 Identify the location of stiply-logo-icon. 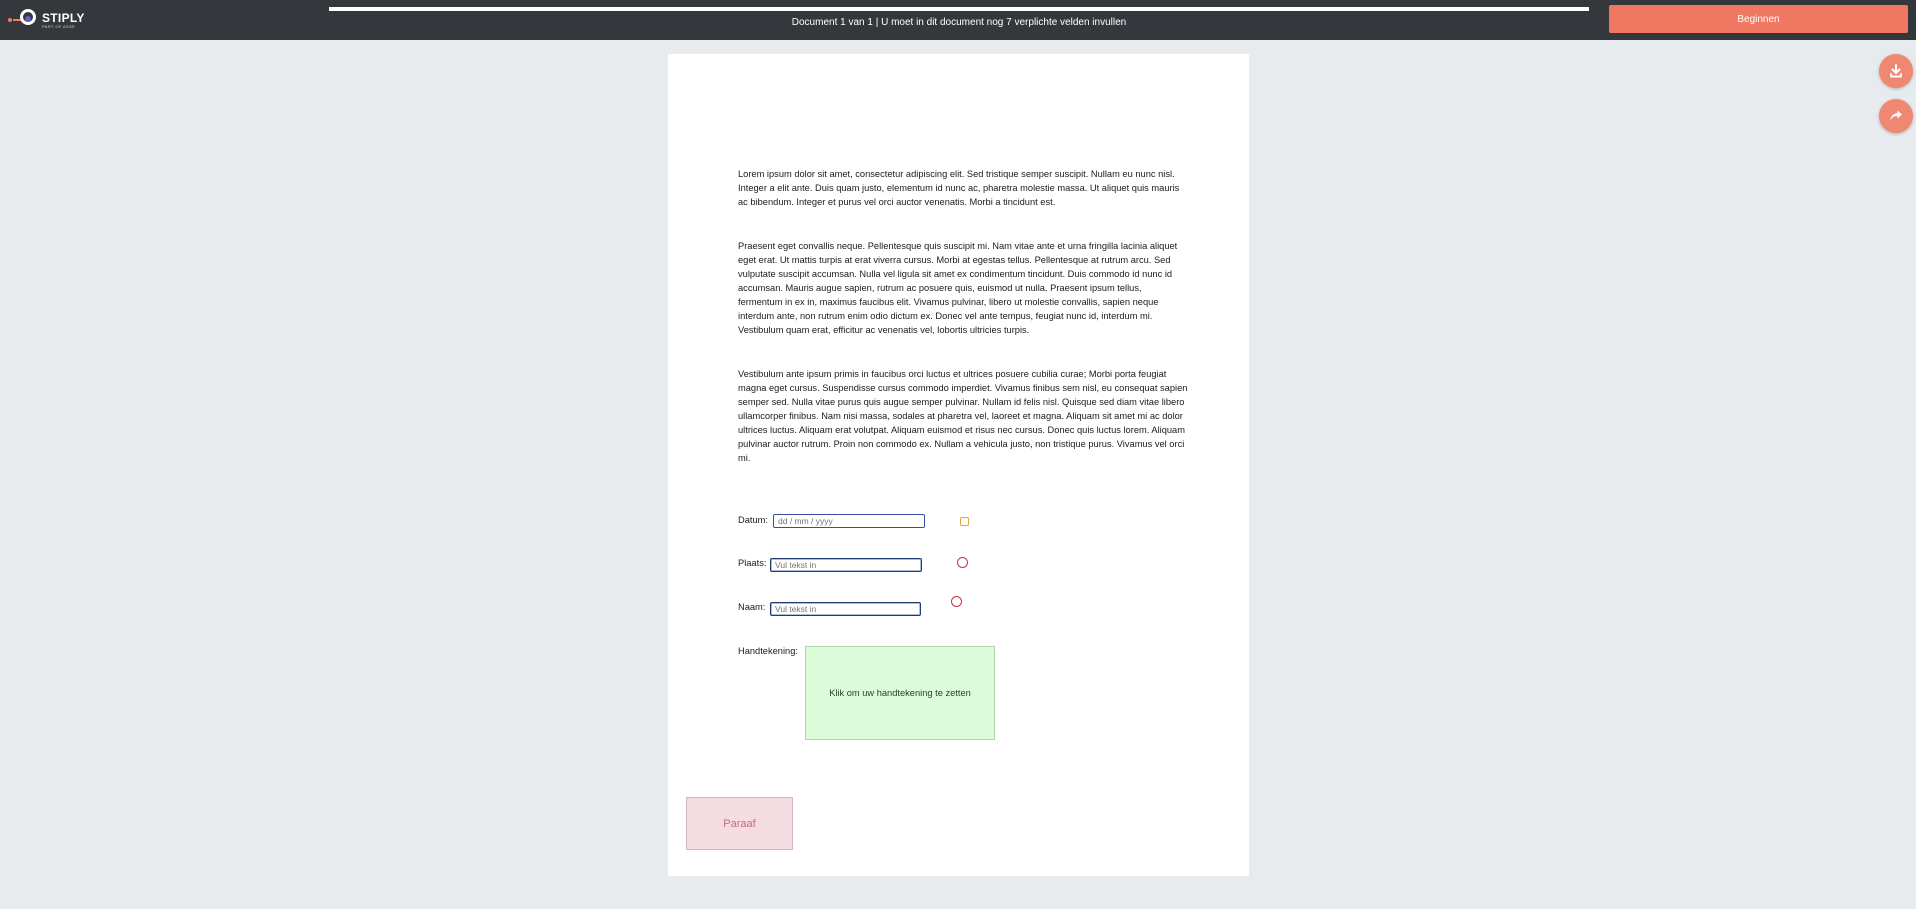
(24, 20).